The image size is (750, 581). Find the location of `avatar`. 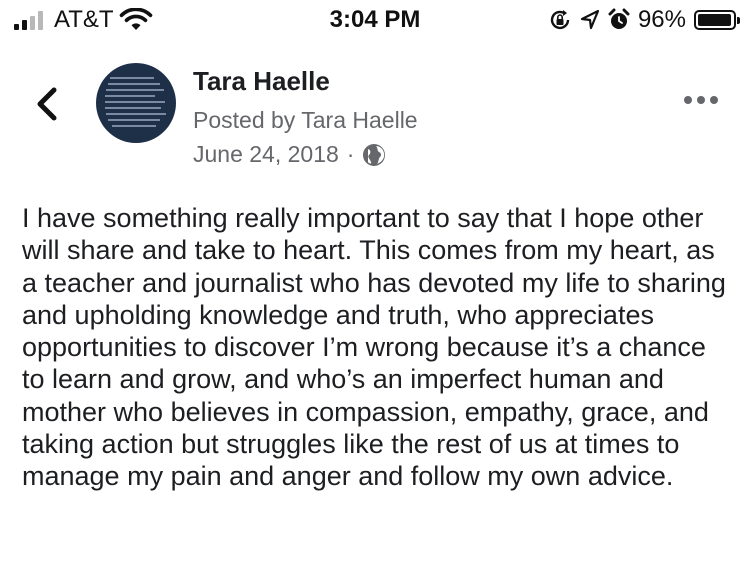

avatar is located at coordinates (136, 103).